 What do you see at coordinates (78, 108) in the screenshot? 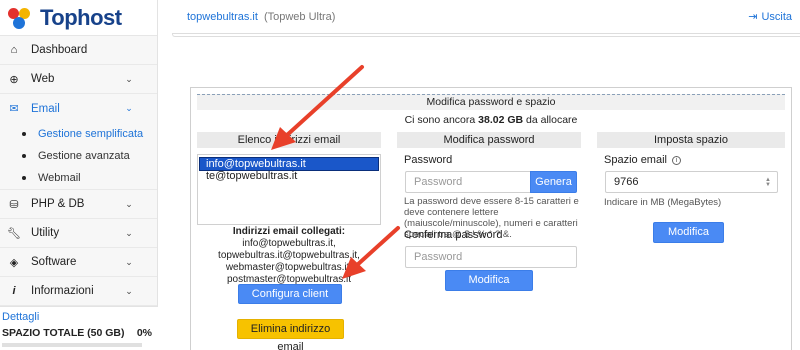
I see `sidebar-item-email: ✉ Email ⌄` at bounding box center [78, 108].